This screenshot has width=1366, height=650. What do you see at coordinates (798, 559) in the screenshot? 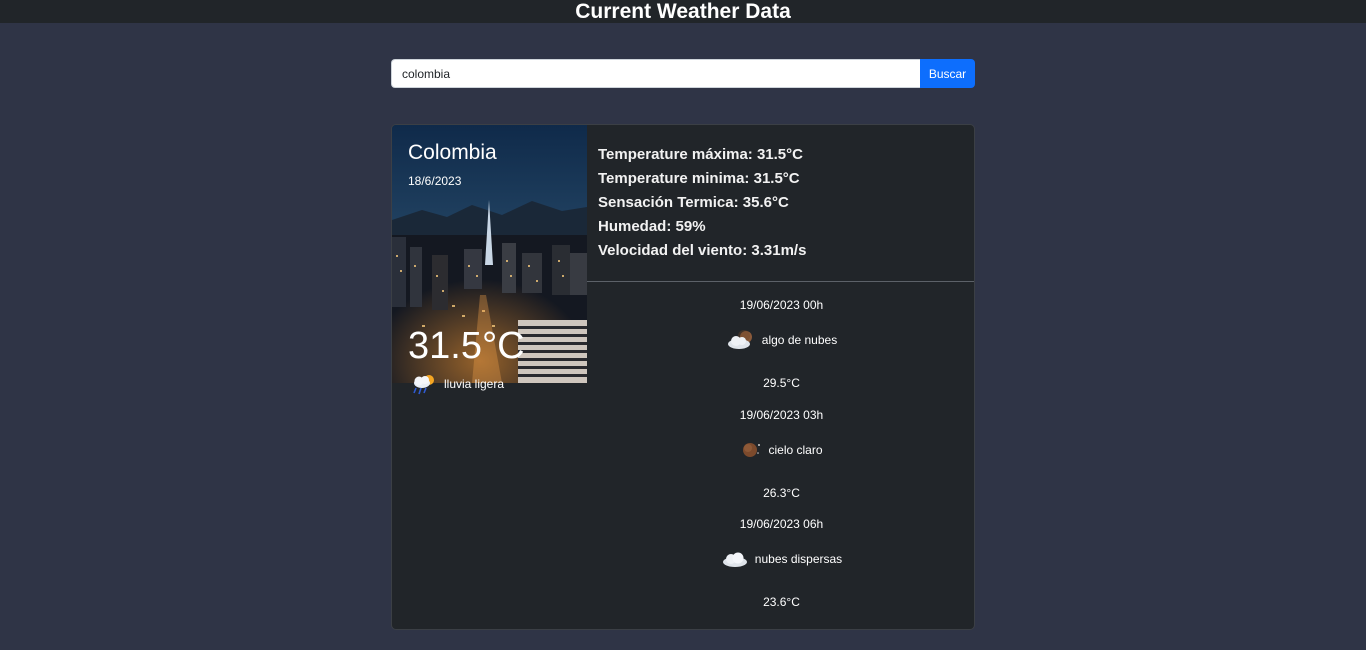
I see `forecast-description: nubes dispersas` at bounding box center [798, 559].